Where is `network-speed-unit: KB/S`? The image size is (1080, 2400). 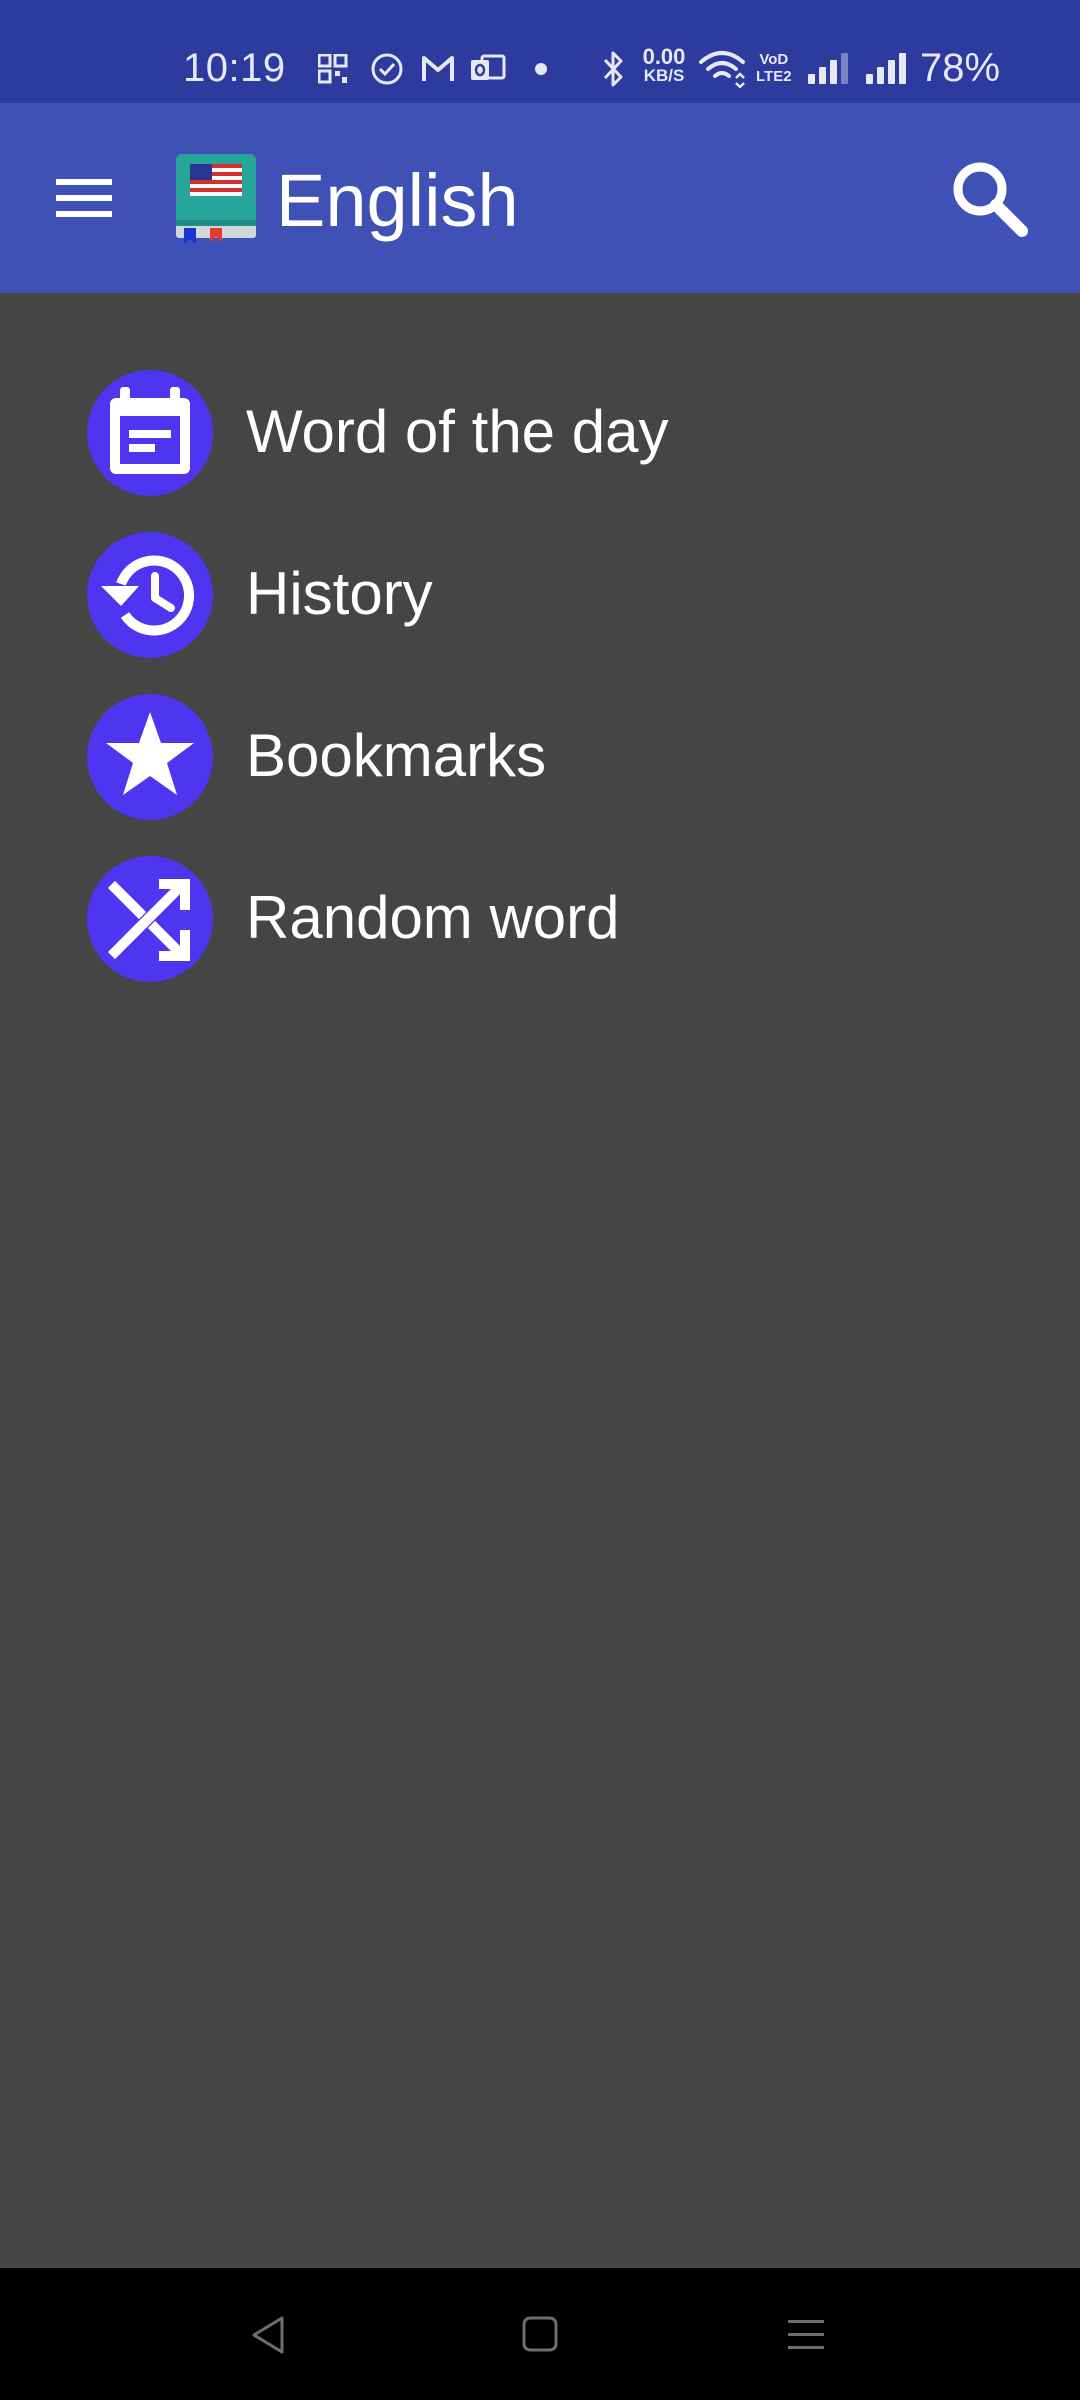 network-speed-unit: KB/S is located at coordinates (664, 75).